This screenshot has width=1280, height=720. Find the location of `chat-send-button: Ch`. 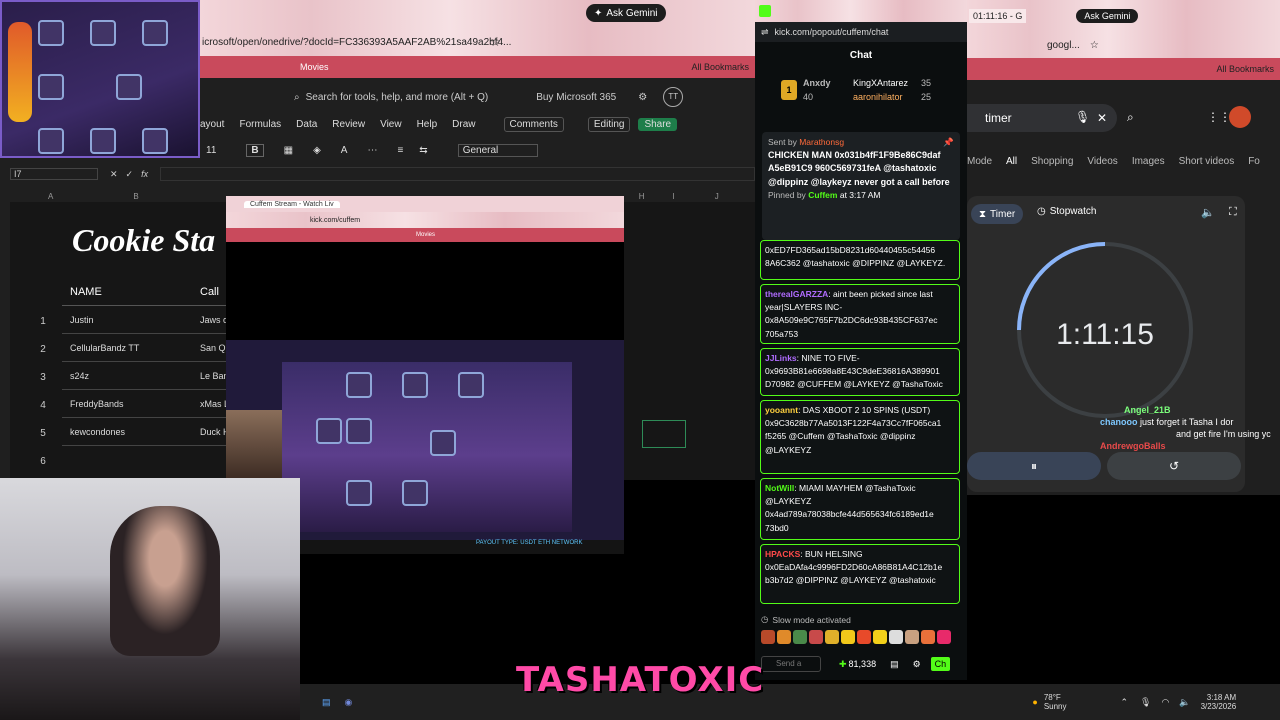

chat-send-button: Ch is located at coordinates (940, 664).